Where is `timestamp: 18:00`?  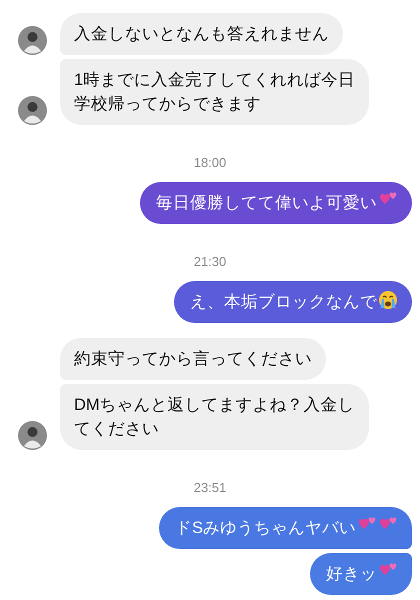 timestamp: 18:00 is located at coordinates (211, 162).